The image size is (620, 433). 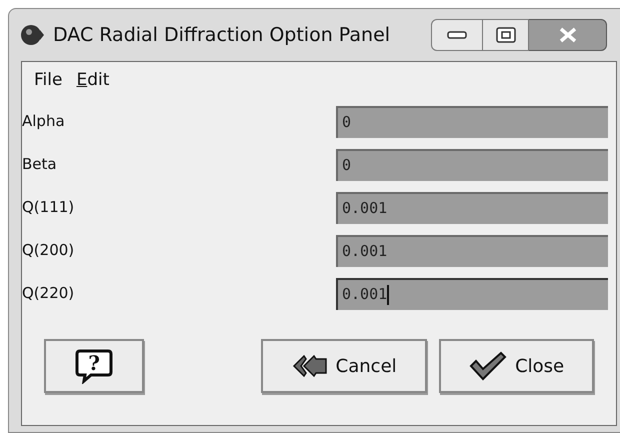 I want to click on close-icon, so click(x=567, y=35).